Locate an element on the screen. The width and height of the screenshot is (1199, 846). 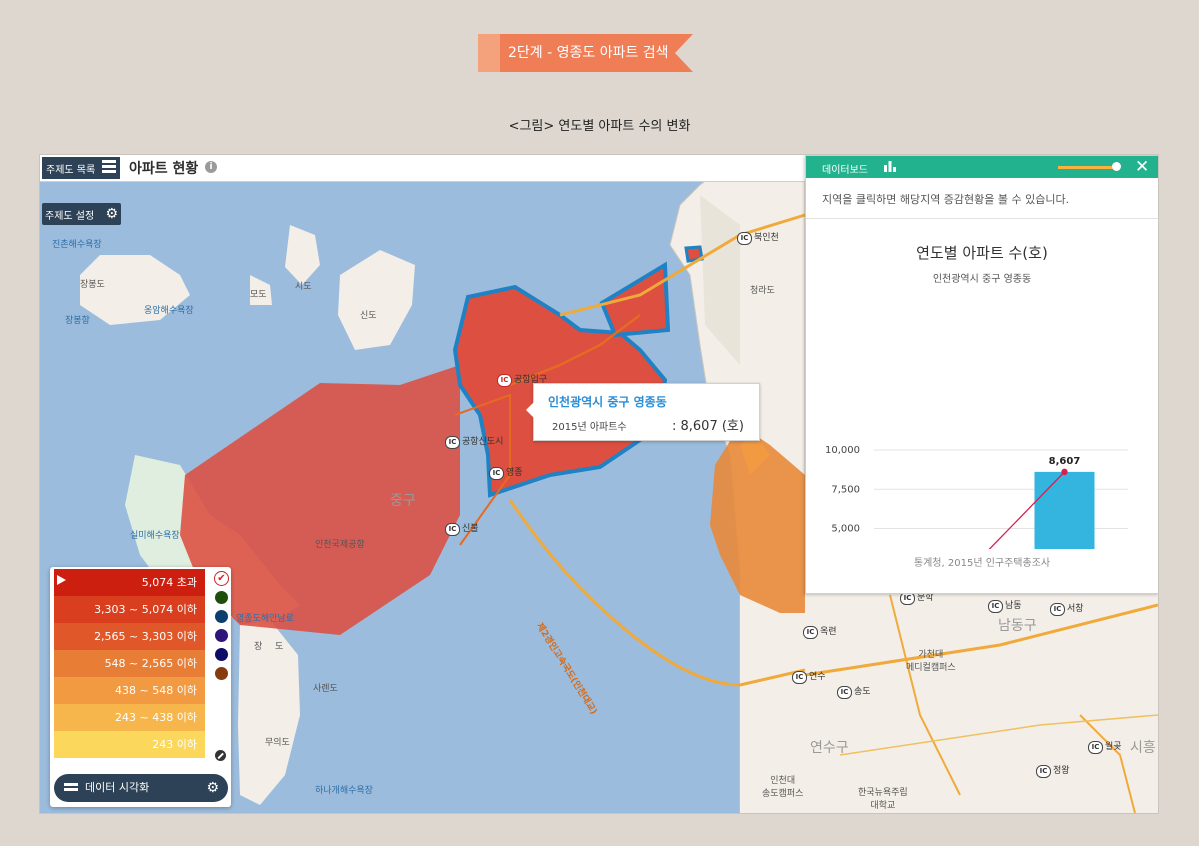
opacity-slider-track is located at coordinates (1087, 167).